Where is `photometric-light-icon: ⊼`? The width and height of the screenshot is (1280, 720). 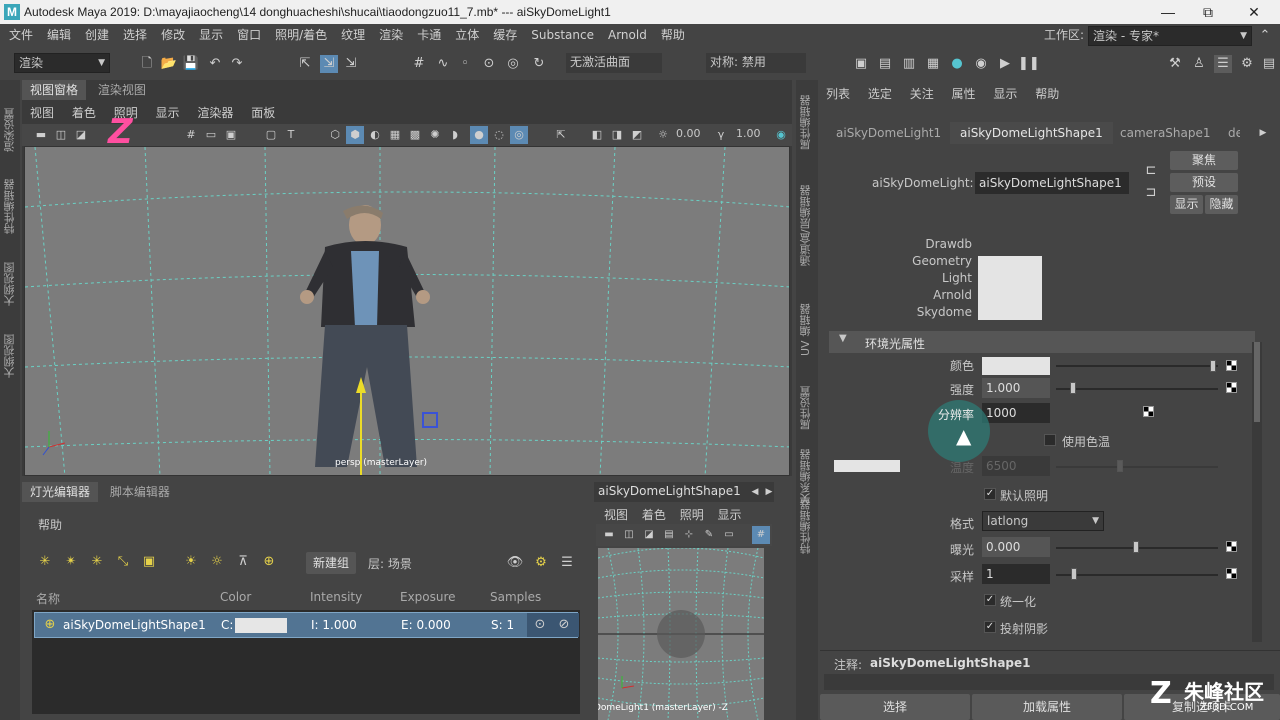 photometric-light-icon: ⊼ is located at coordinates (243, 562).